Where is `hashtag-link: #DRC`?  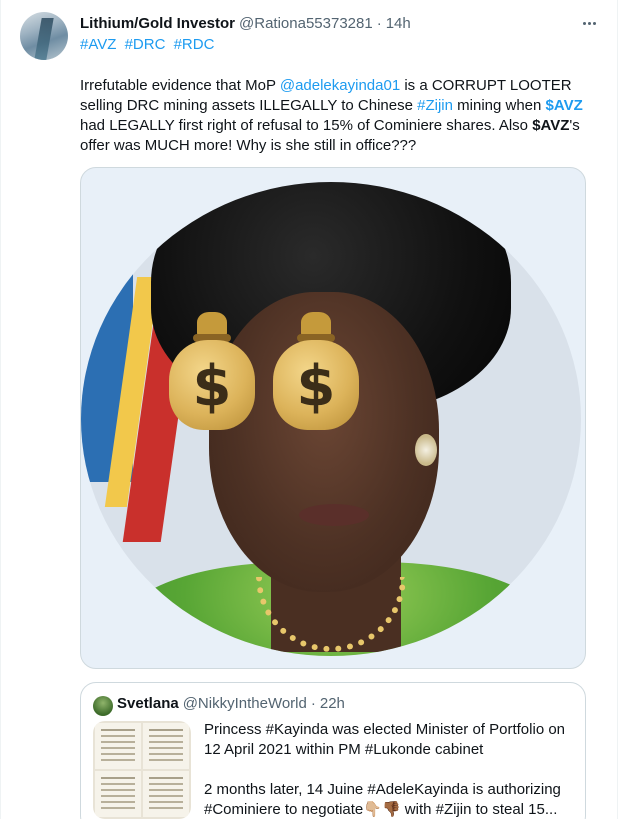 hashtag-link: #DRC is located at coordinates (145, 44).